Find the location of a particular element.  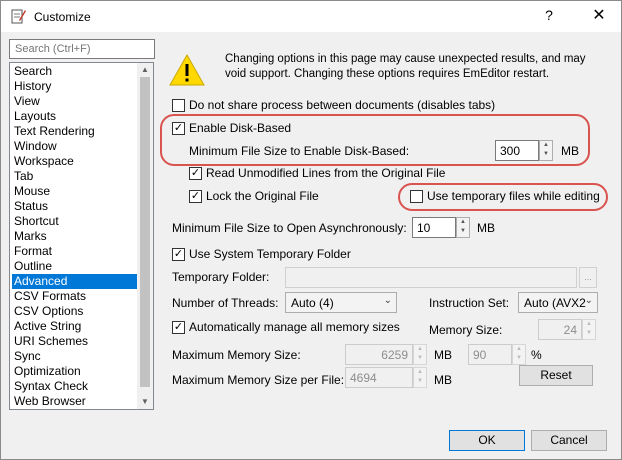

temp-folder-label: Temporary Folder: is located at coordinates (221, 277).